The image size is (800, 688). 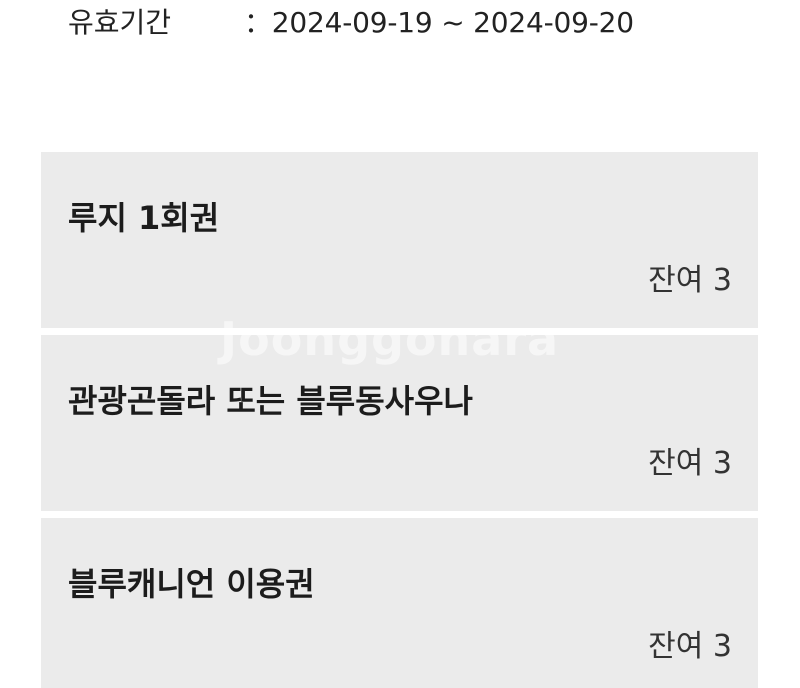 What do you see at coordinates (271, 401) in the screenshot?
I see `ticket-name: 관광곤돌라 또는 블루동사우나` at bounding box center [271, 401].